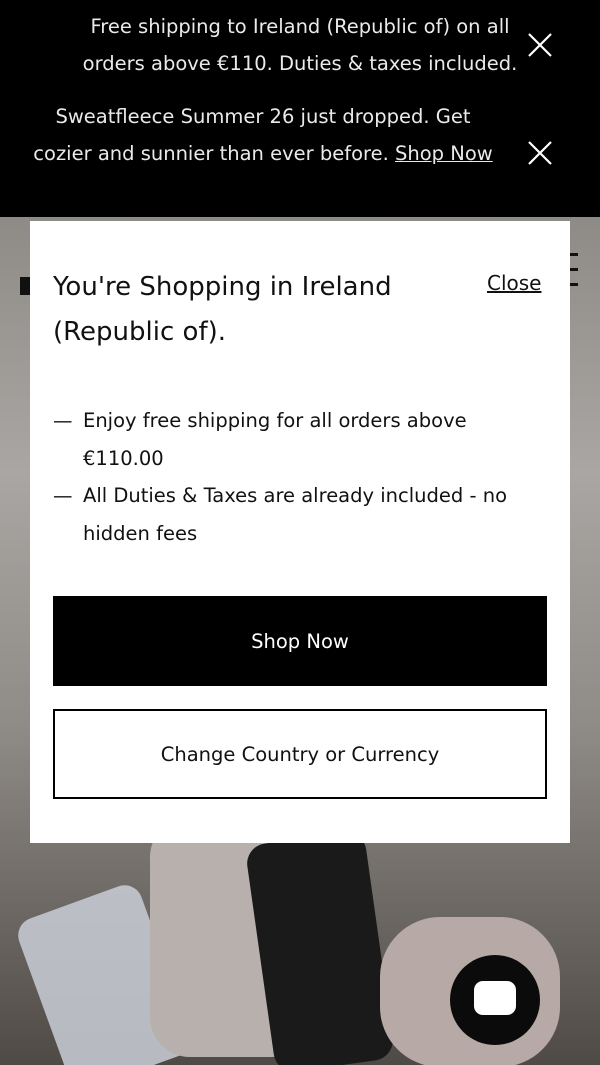 This screenshot has width=600, height=1065. Describe the element at coordinates (300, 641) in the screenshot. I see `shop-now-button: Shop Now` at that location.